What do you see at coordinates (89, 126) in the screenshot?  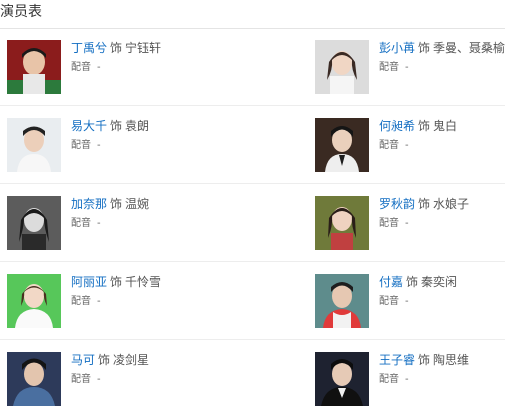 I see `actor-name-link: 易大千` at bounding box center [89, 126].